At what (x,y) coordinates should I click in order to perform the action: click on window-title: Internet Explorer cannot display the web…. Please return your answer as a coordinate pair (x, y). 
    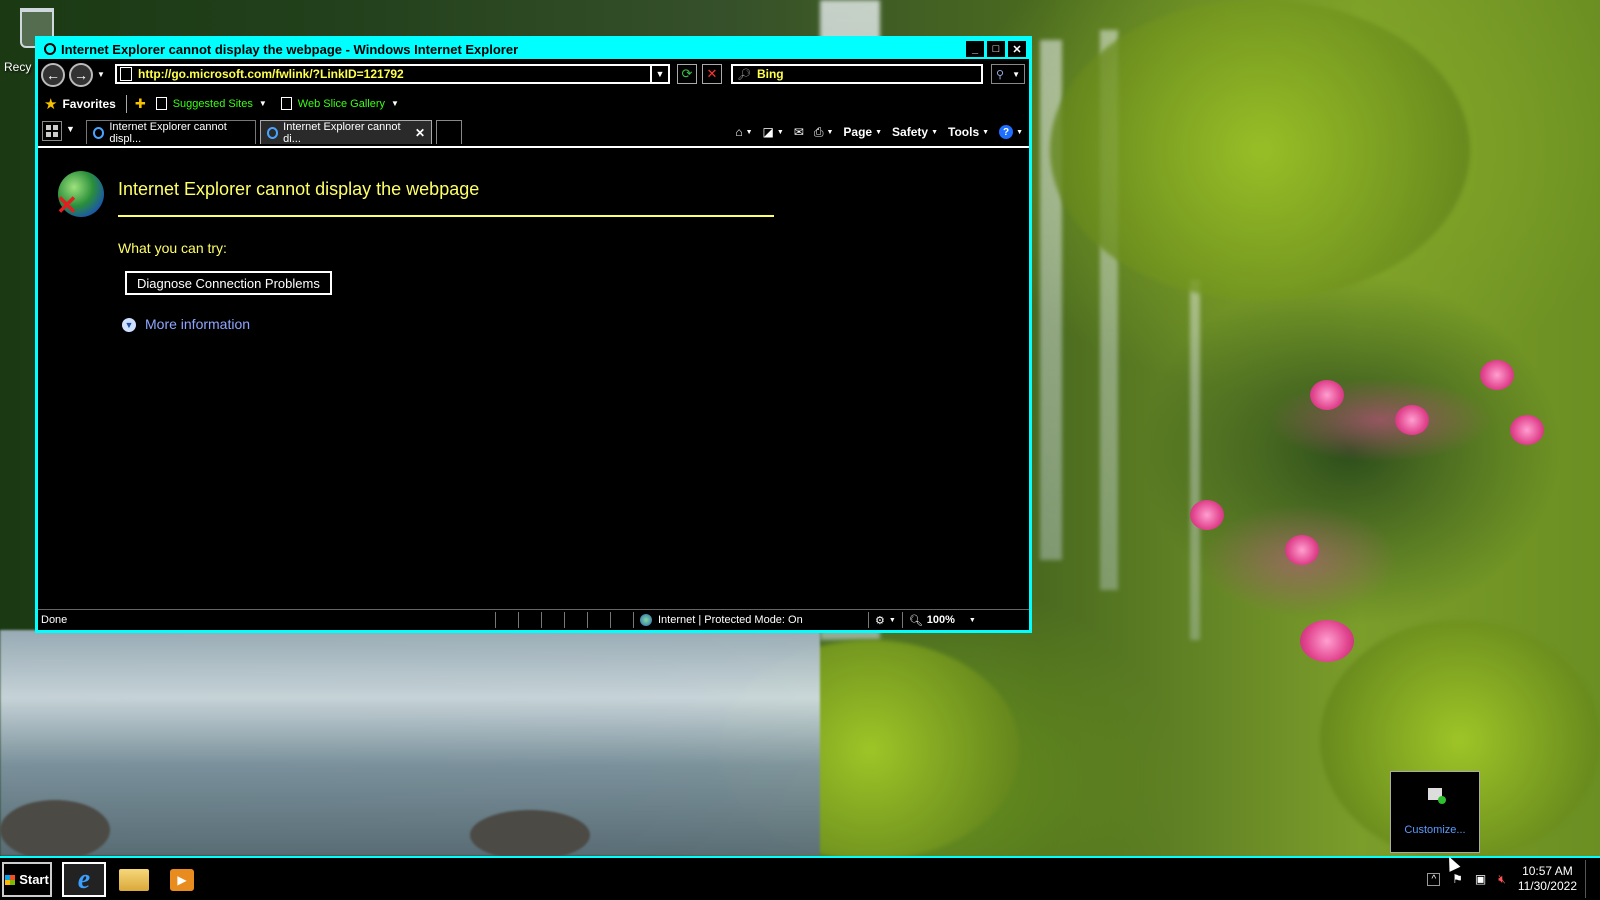
    Looking at the image, I should click on (290, 49).